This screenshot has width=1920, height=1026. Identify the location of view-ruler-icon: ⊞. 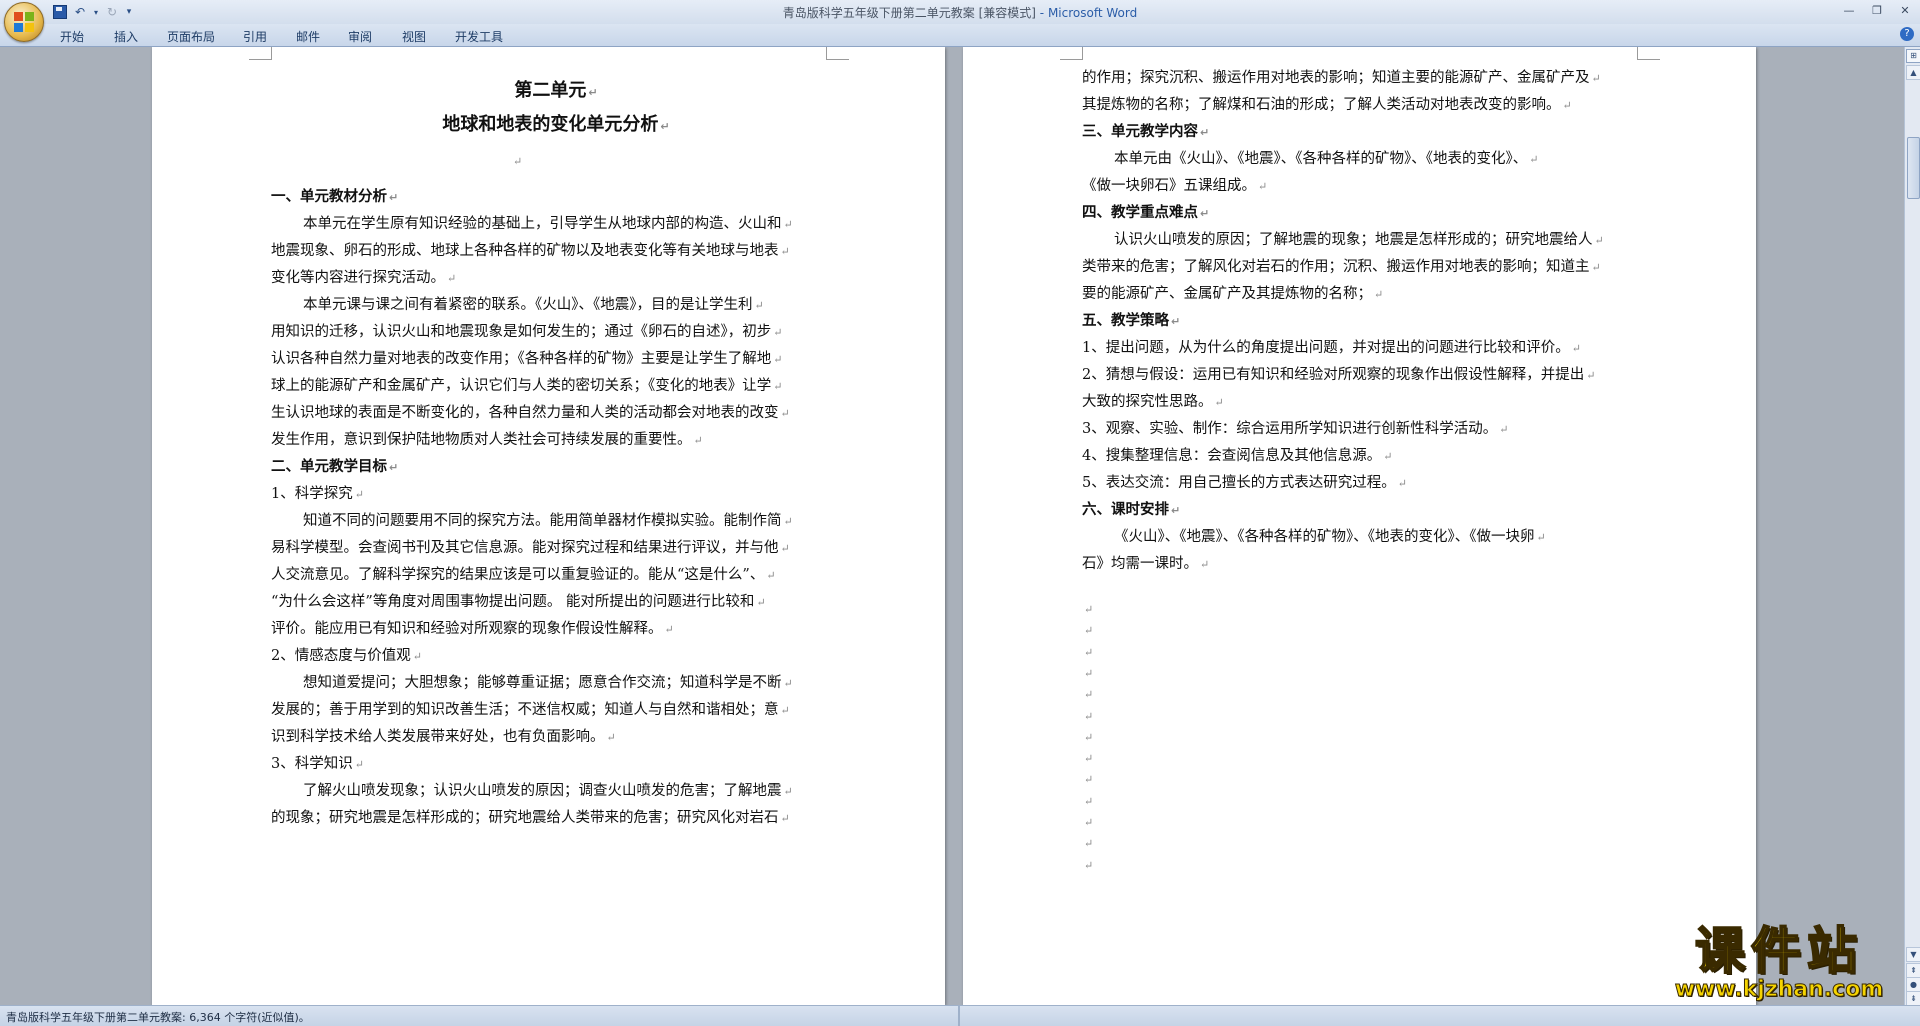
(1913, 56).